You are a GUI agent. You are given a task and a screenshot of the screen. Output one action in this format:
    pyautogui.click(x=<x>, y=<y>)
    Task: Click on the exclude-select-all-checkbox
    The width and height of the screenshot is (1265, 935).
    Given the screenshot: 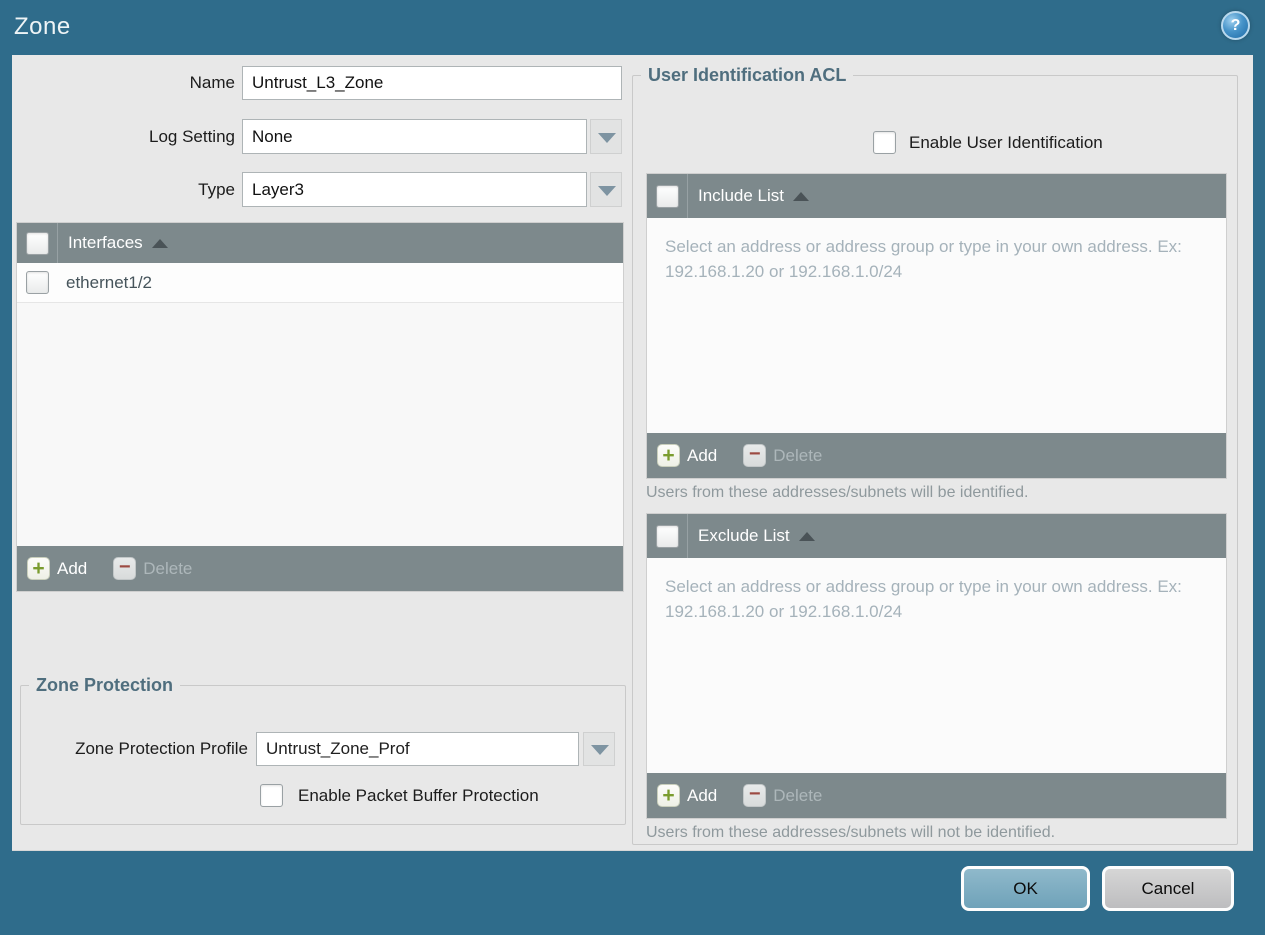 What is the action you would take?
    pyautogui.click(x=667, y=536)
    